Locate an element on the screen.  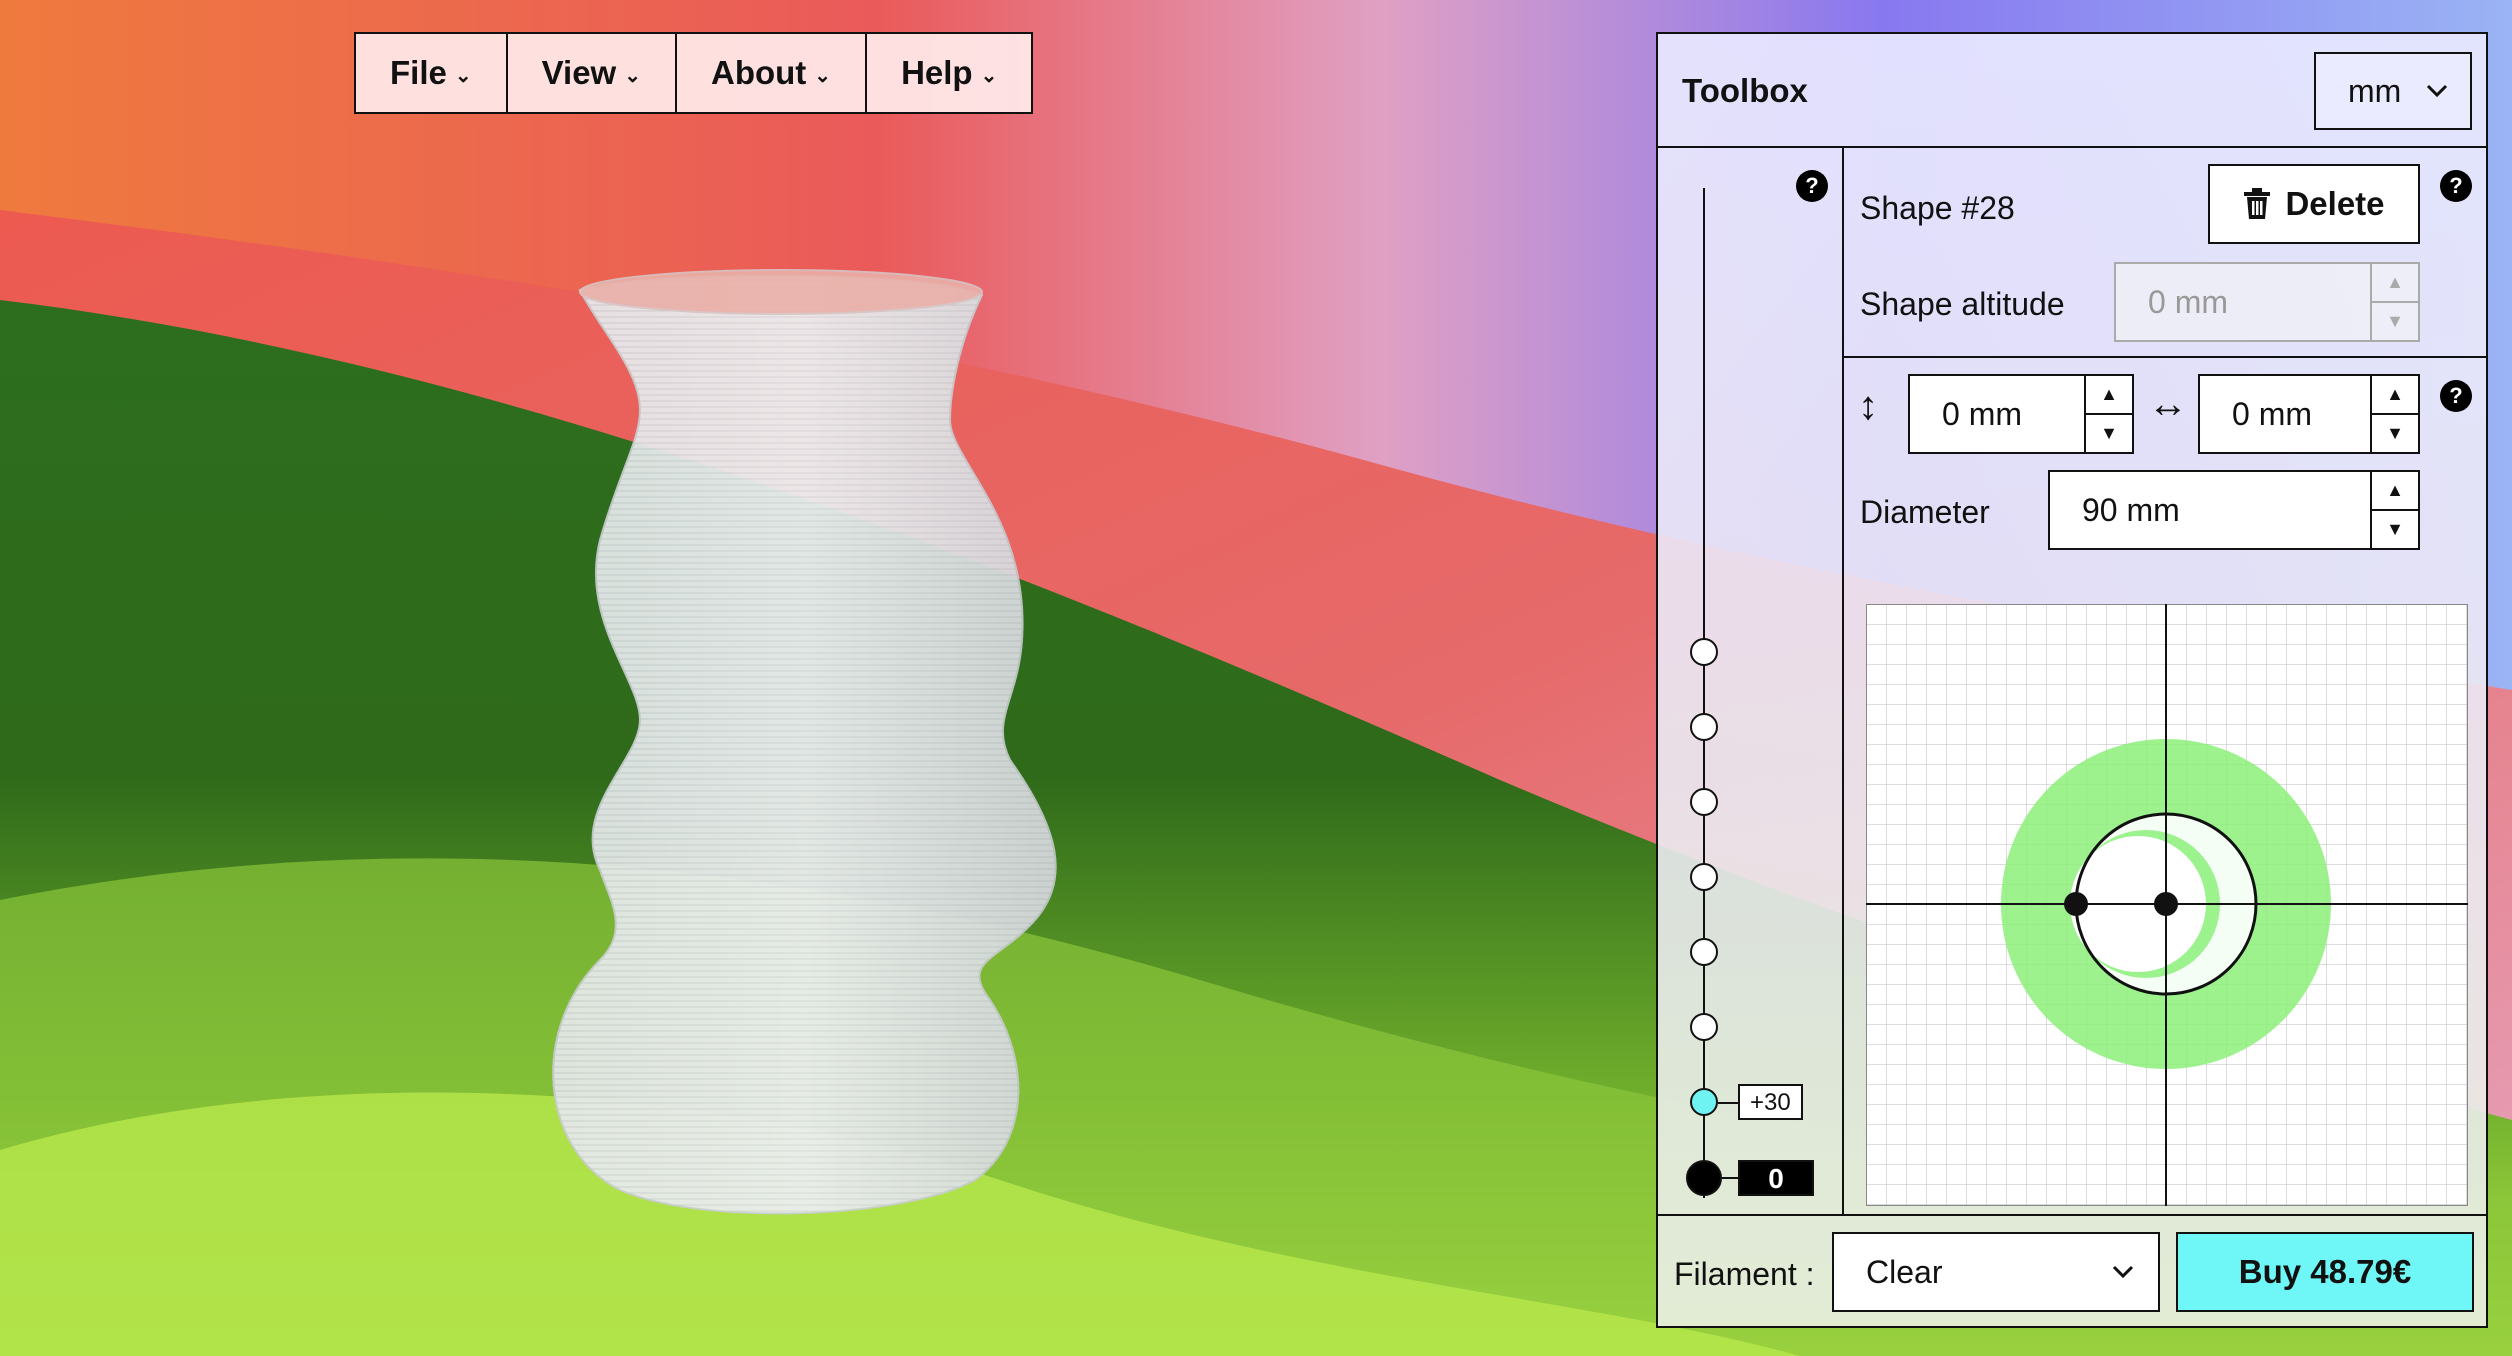
menu-about: About ⌄ is located at coordinates (772, 73).